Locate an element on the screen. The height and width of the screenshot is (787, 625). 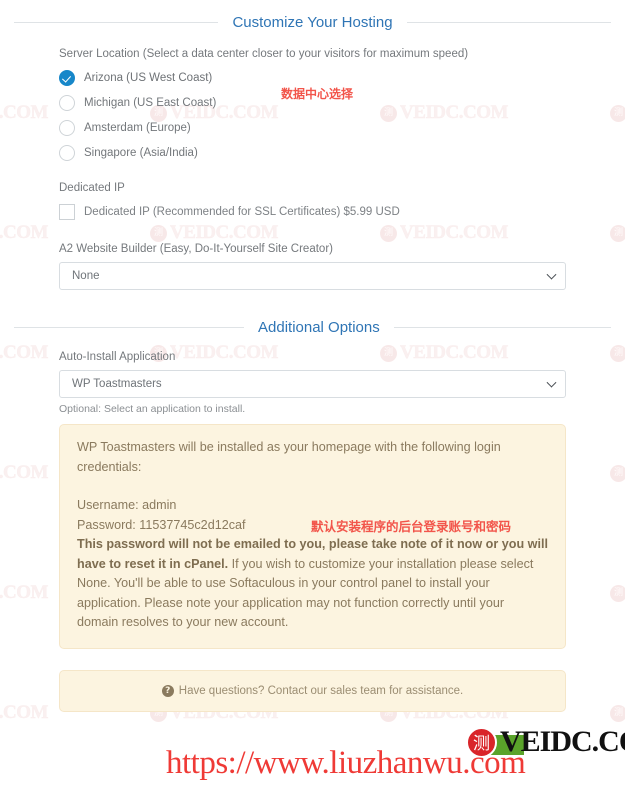
radio-label-arizona: Arizona (US West Coast) is located at coordinates (148, 77).